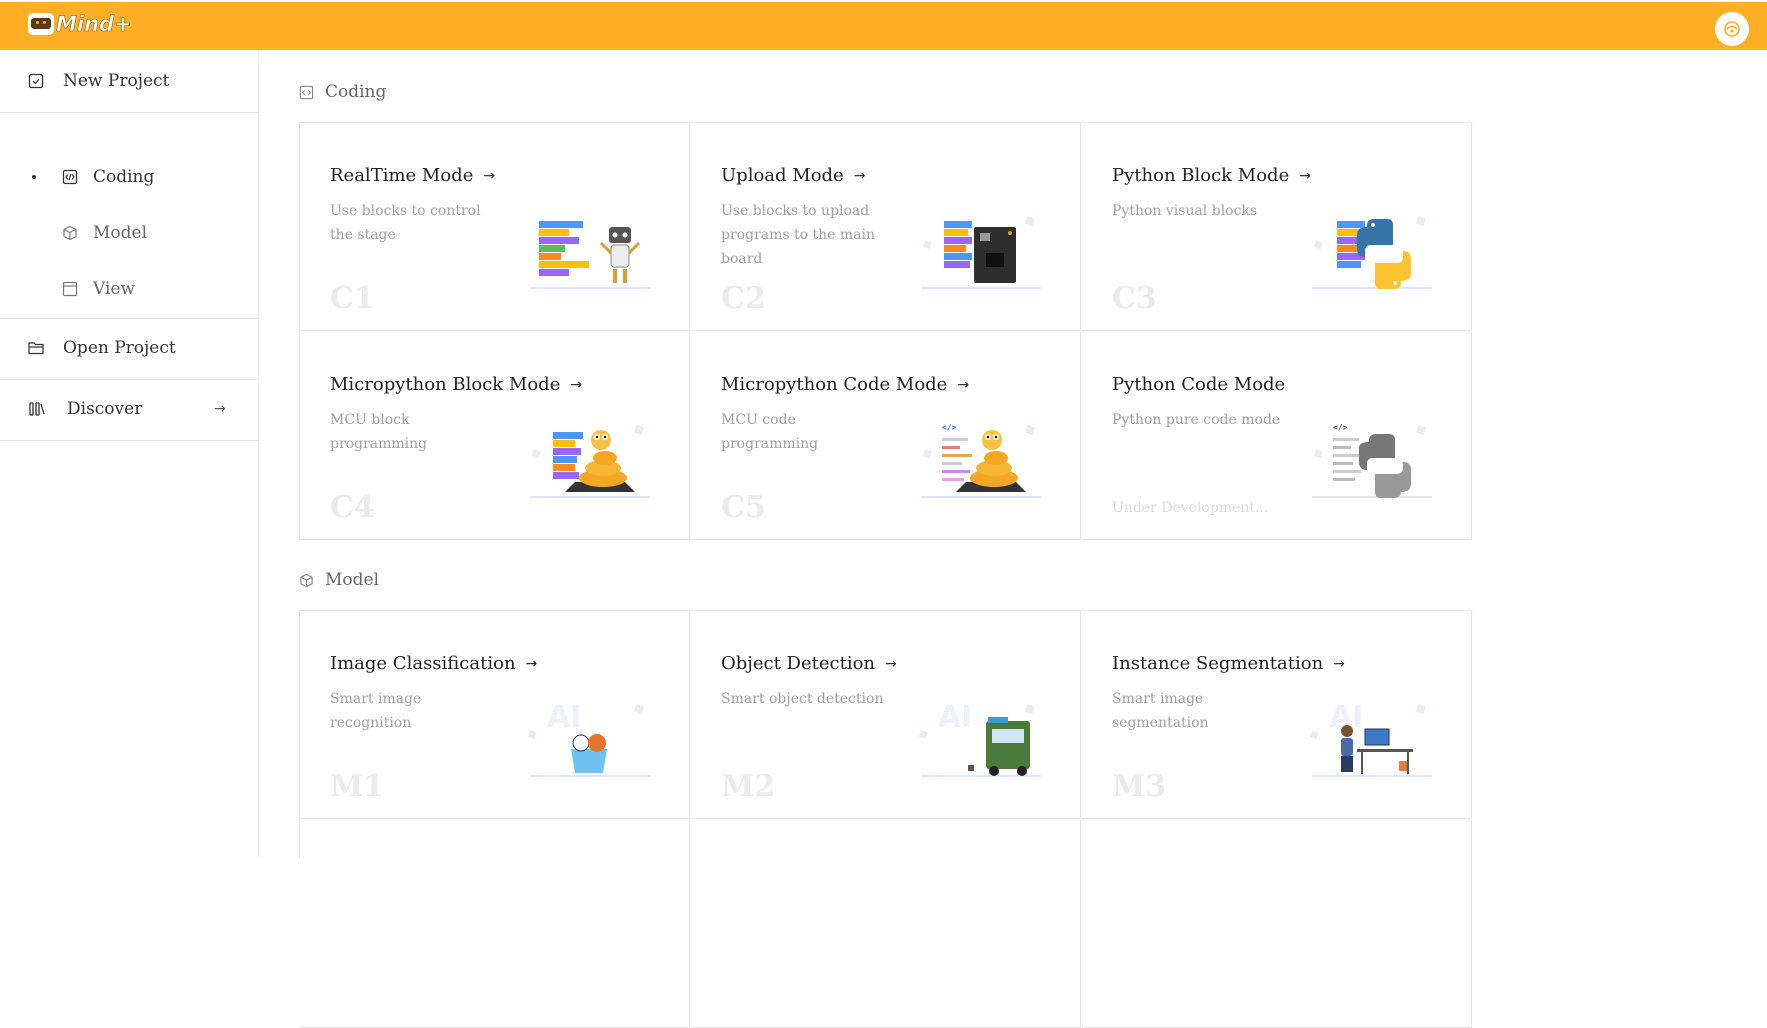 The width and height of the screenshot is (1767, 1028). I want to click on sidebar-item-coding: Coding, so click(129, 177).